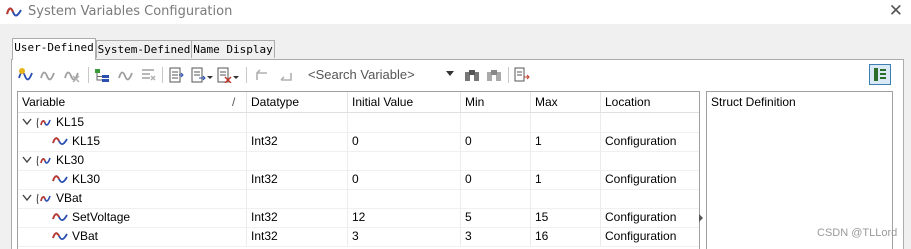  What do you see at coordinates (48, 75) in the screenshot?
I see `edit-variable-icon` at bounding box center [48, 75].